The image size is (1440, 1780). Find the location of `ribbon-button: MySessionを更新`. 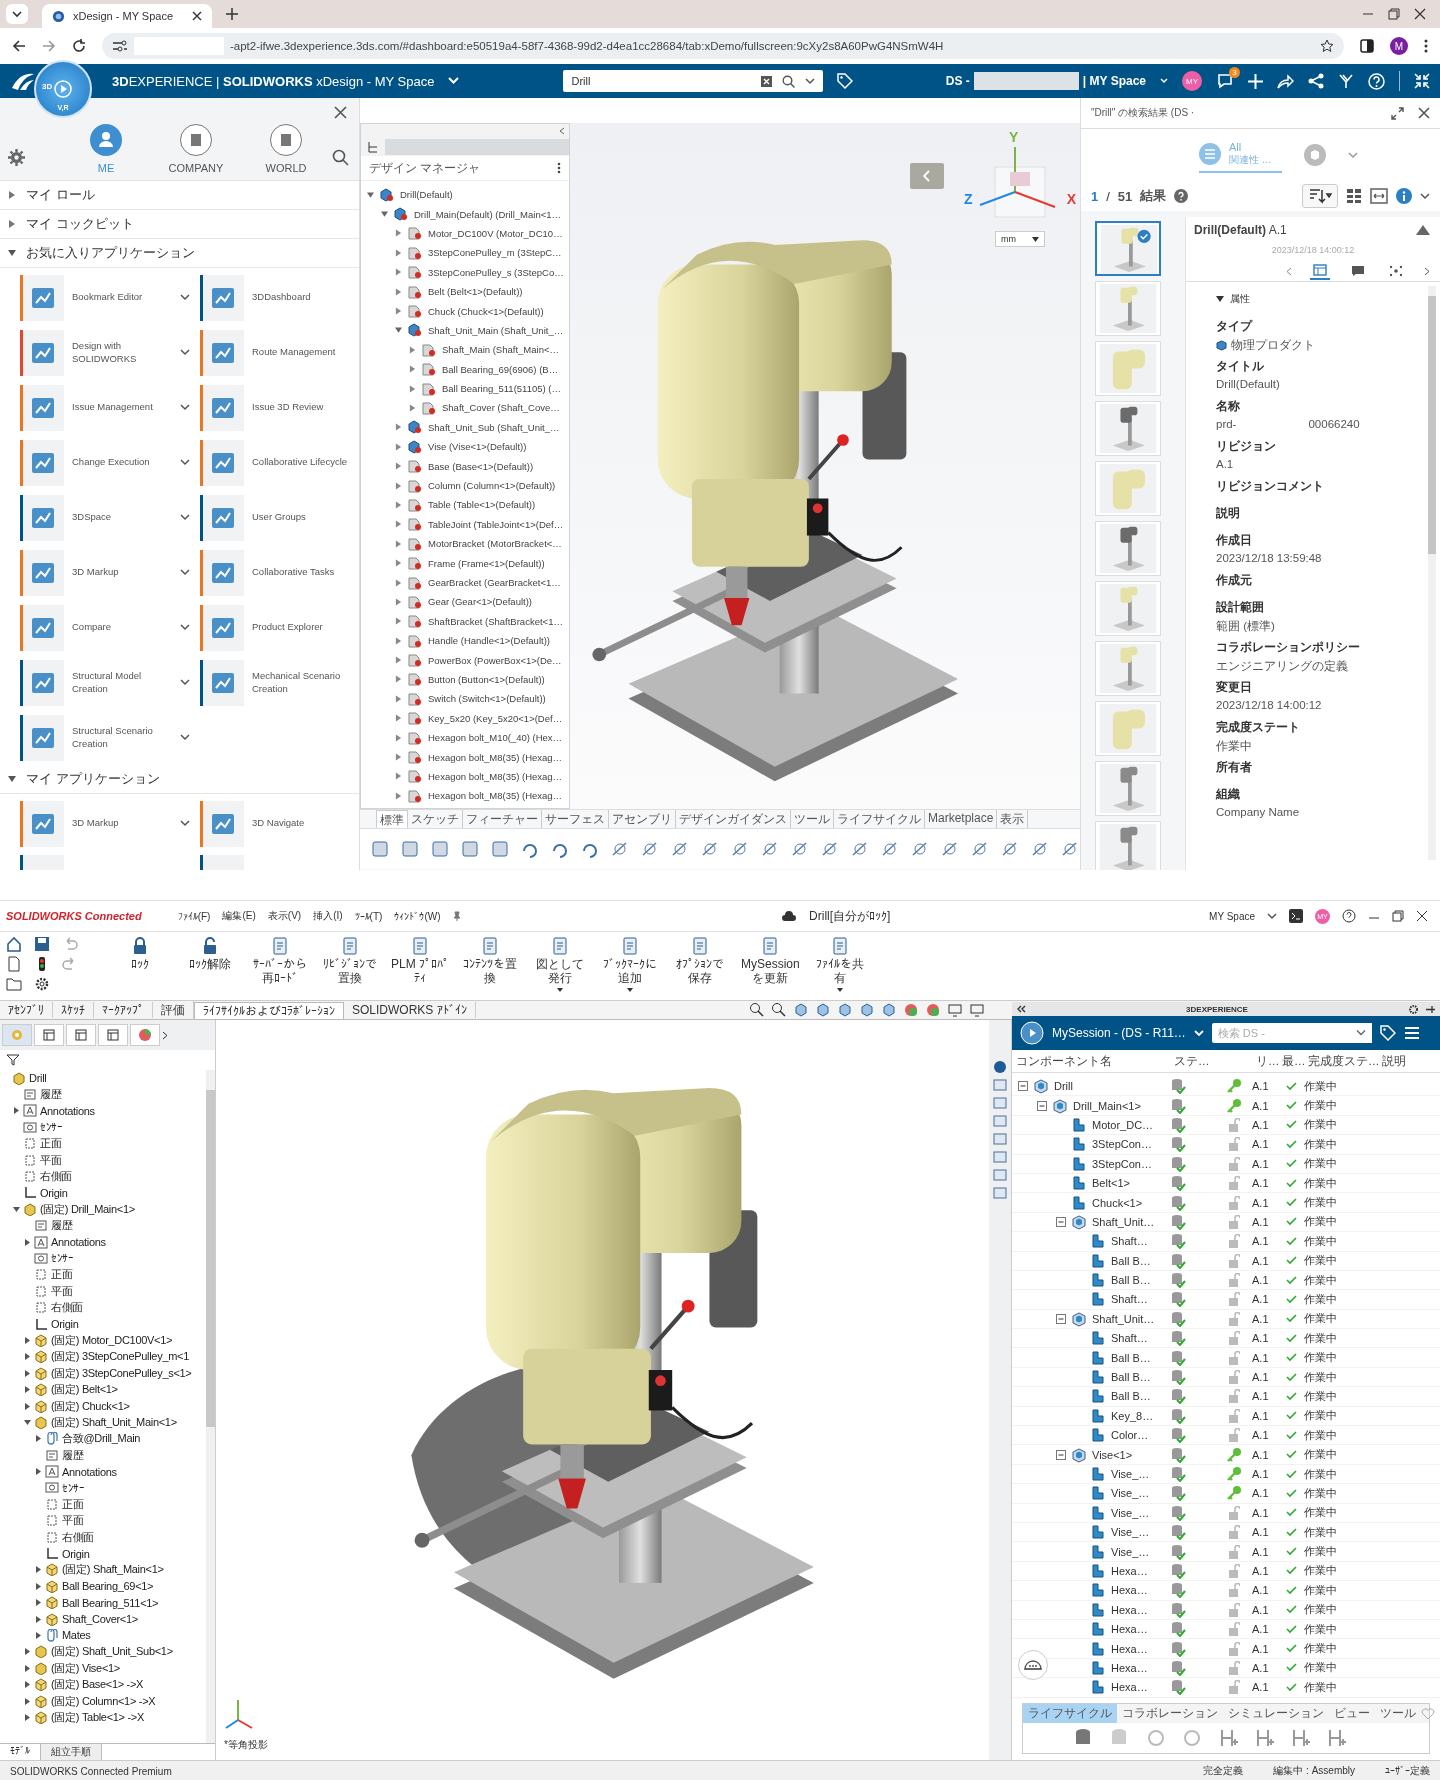

ribbon-button: MySessionを更新 is located at coordinates (770, 961).